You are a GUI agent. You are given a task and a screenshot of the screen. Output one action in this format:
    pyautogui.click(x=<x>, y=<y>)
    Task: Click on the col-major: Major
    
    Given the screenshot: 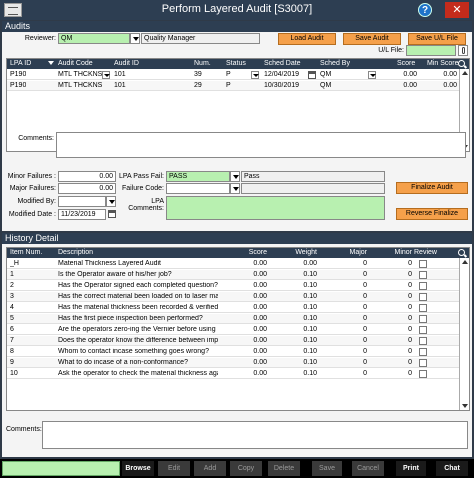 What is the action you would take?
    pyautogui.click(x=344, y=252)
    